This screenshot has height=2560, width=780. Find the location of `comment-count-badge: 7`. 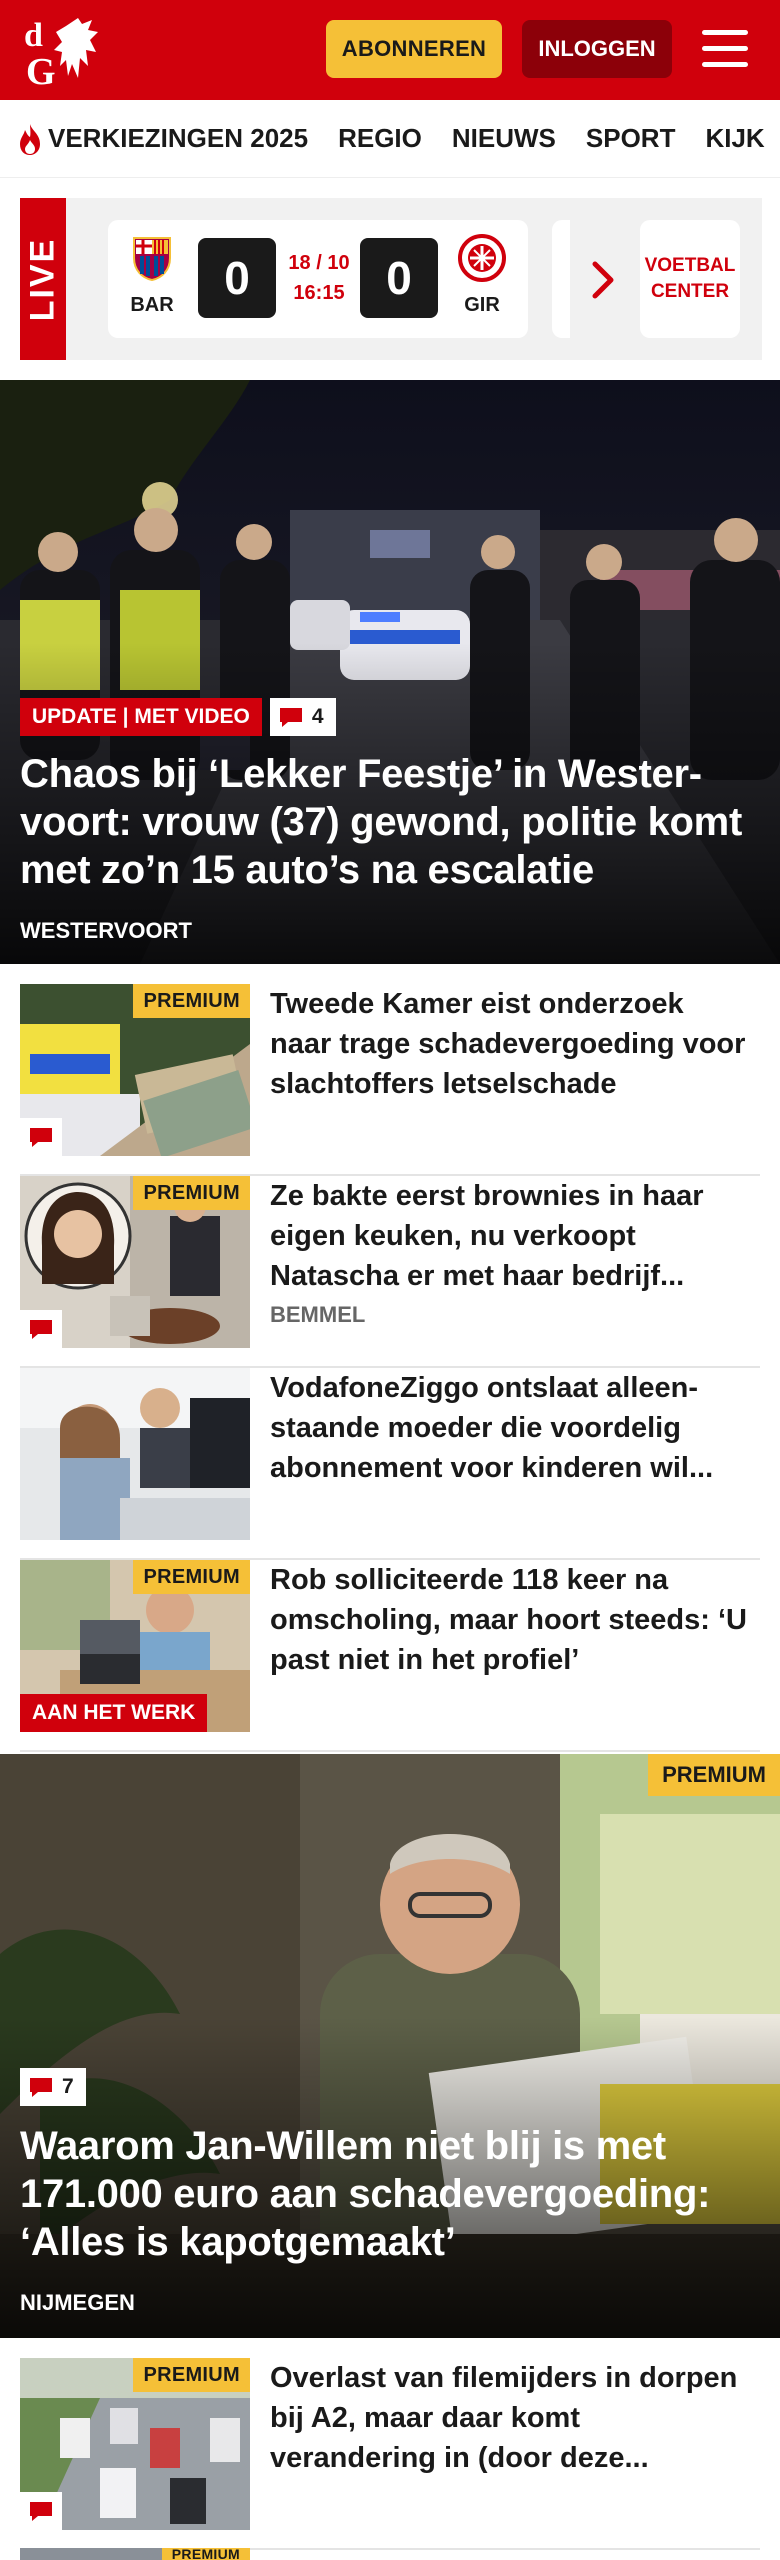

comment-count-badge: 7 is located at coordinates (53, 2087).